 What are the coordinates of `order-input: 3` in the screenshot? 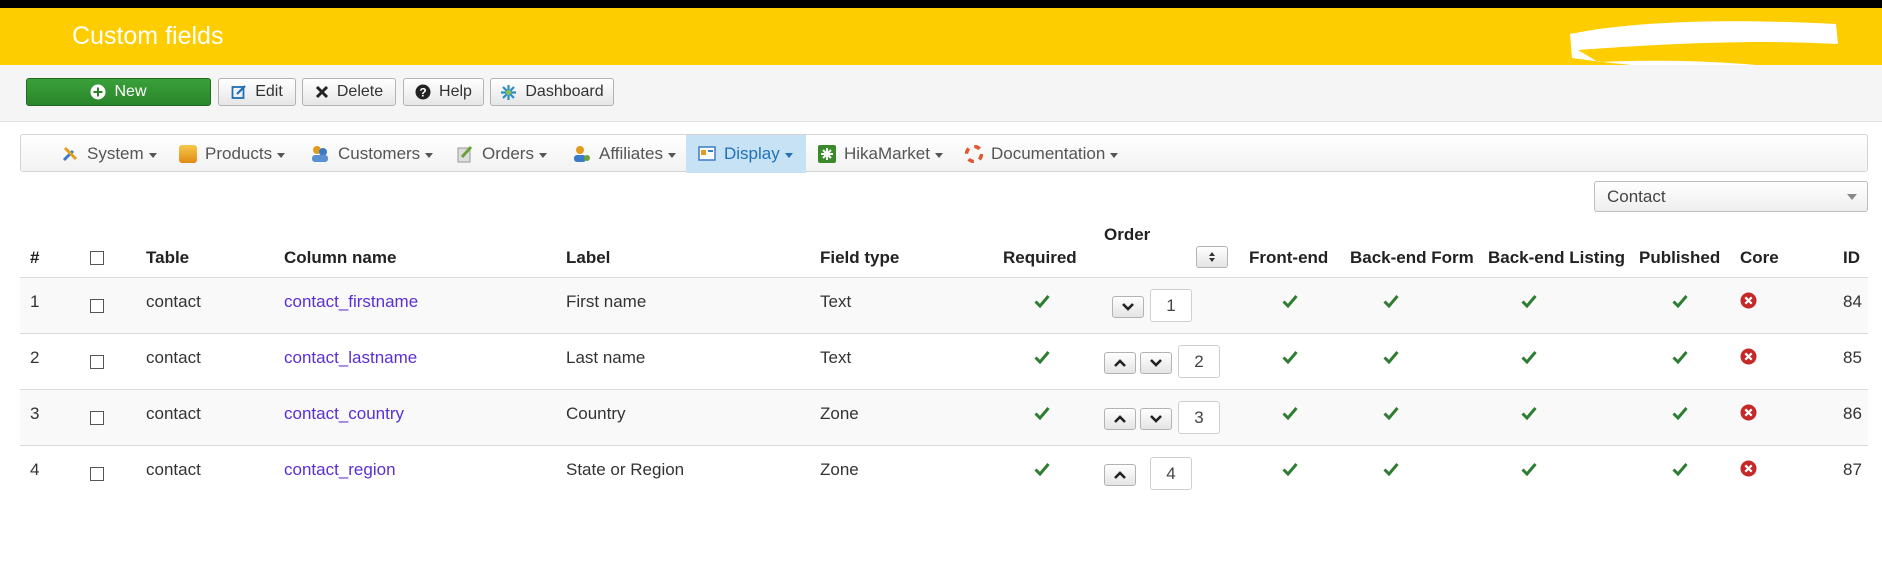 It's located at (1199, 417).